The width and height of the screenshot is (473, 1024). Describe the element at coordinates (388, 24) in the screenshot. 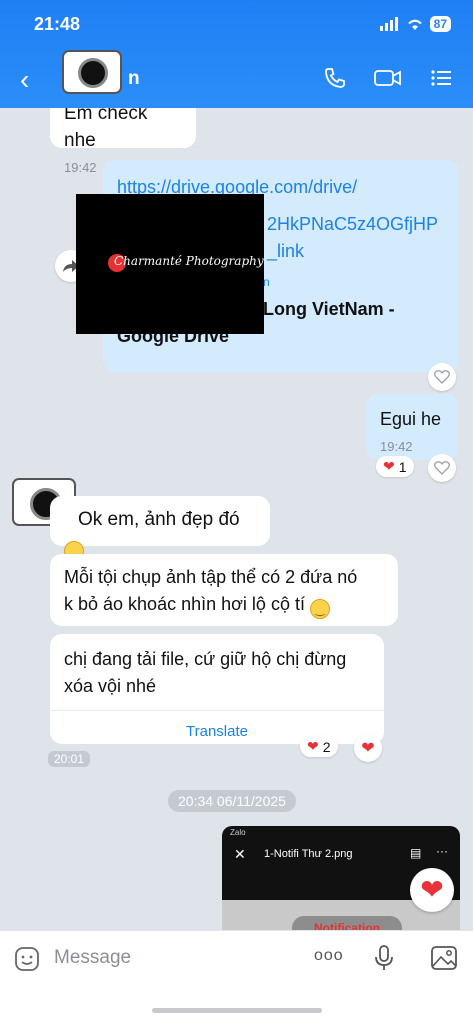

I see `signal-icon` at that location.